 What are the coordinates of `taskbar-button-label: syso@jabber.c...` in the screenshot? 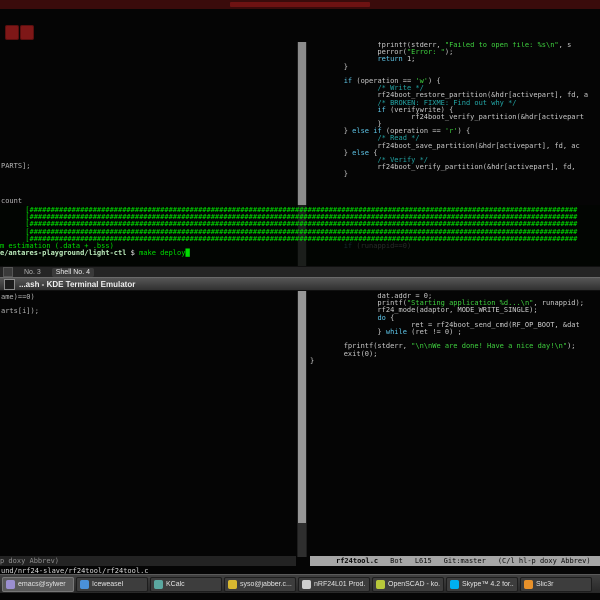 It's located at (266, 584).